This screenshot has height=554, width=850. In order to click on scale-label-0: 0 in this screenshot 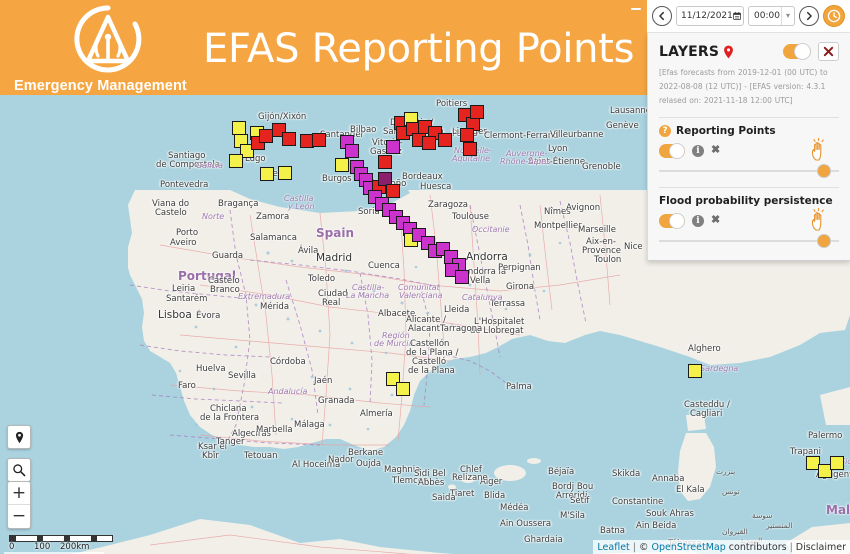, I will do `click(12, 547)`.